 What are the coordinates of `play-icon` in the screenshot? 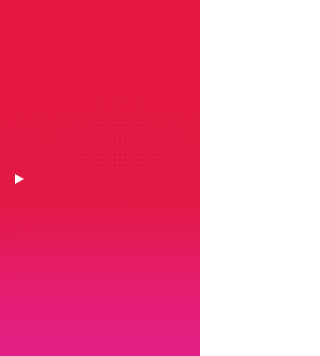 It's located at (19, 179).